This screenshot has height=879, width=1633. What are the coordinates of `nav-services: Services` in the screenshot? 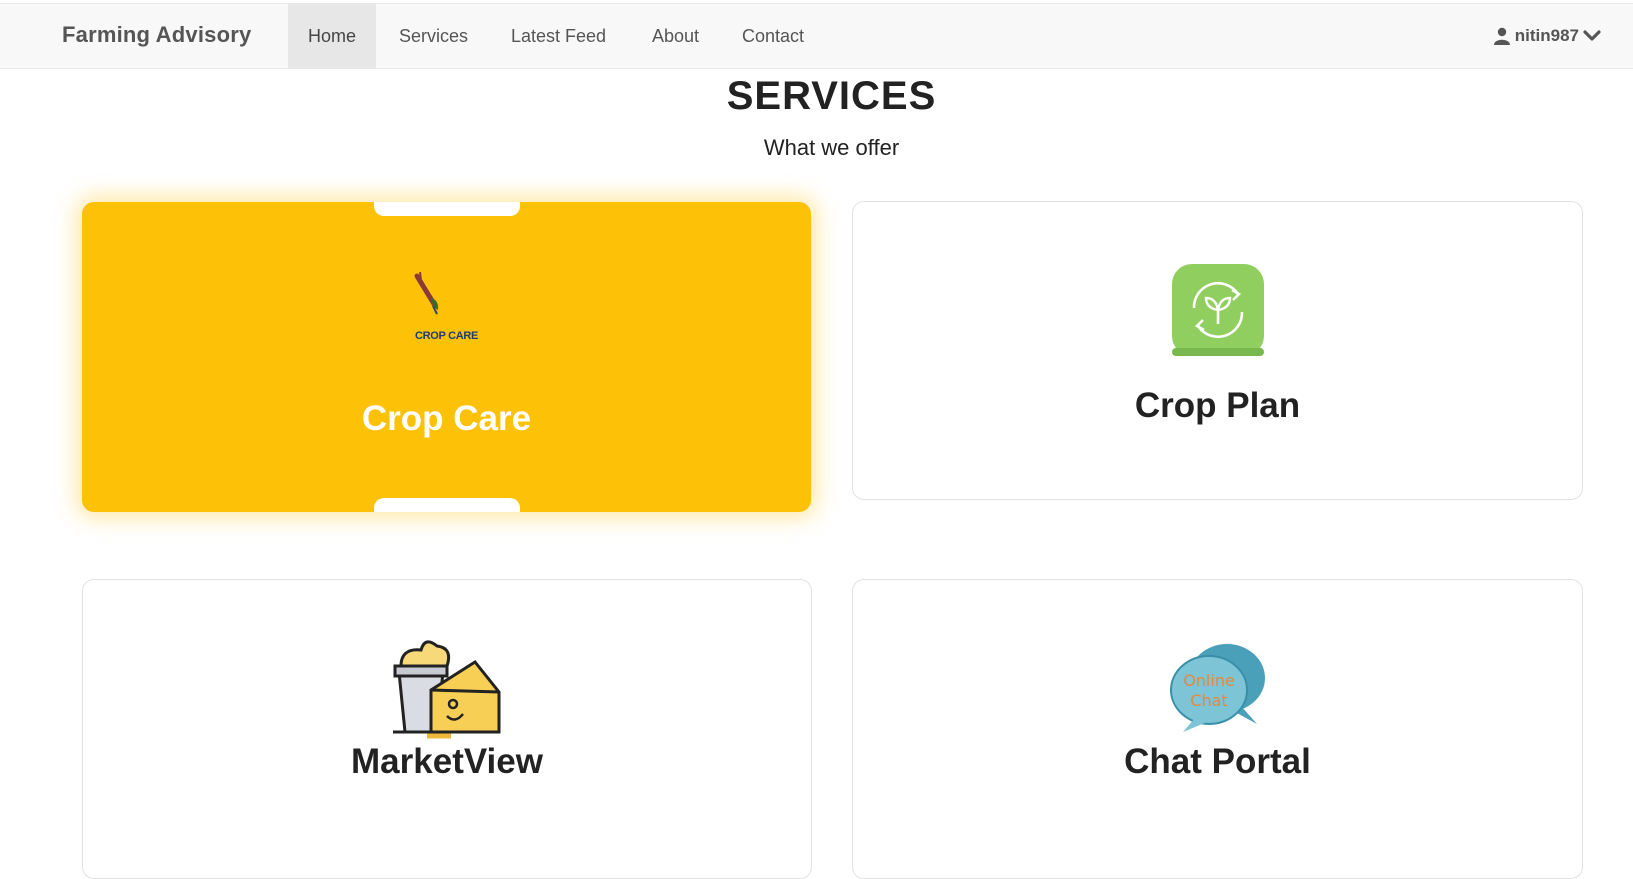 It's located at (433, 36).